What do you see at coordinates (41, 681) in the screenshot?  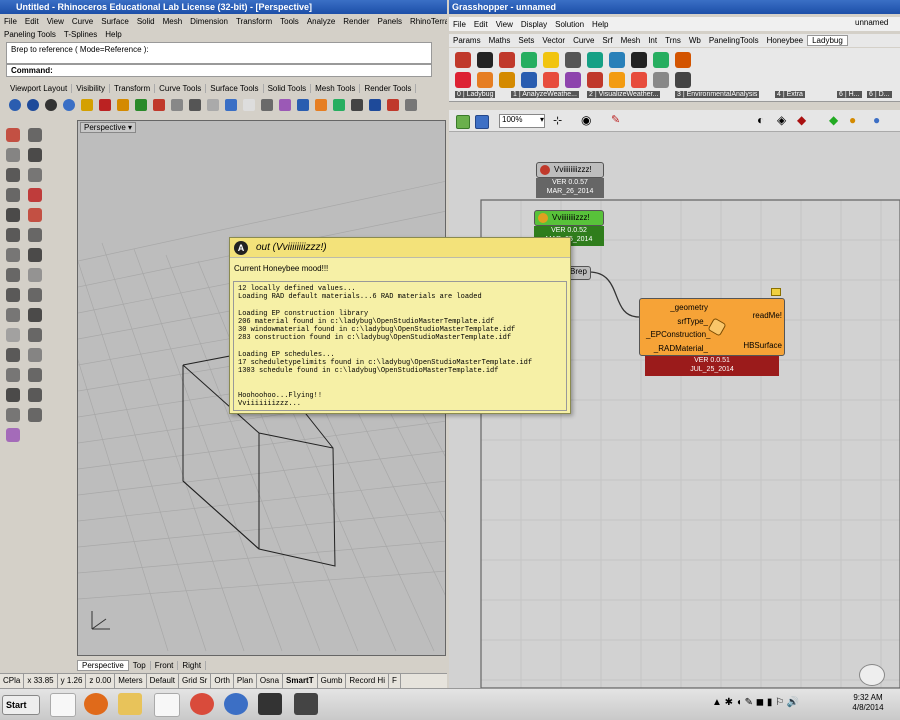 I see `status-field: x 33.85` at bounding box center [41, 681].